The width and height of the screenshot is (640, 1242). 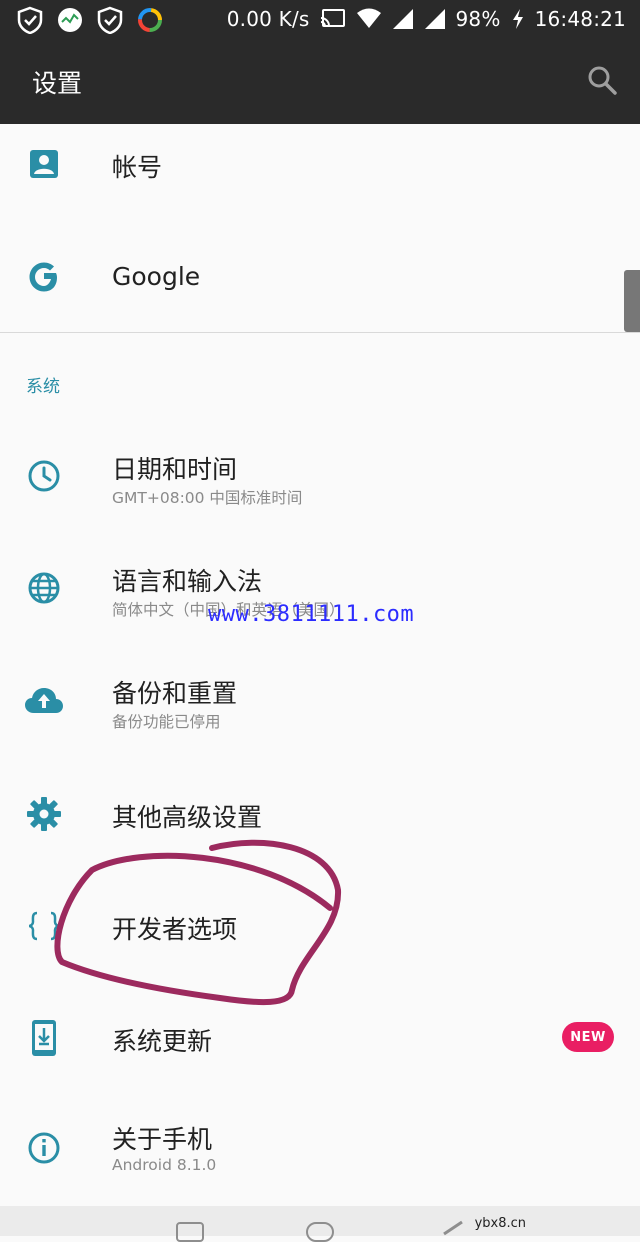 I want to click on settings-item-label: 开发者选项, so click(x=175, y=929).